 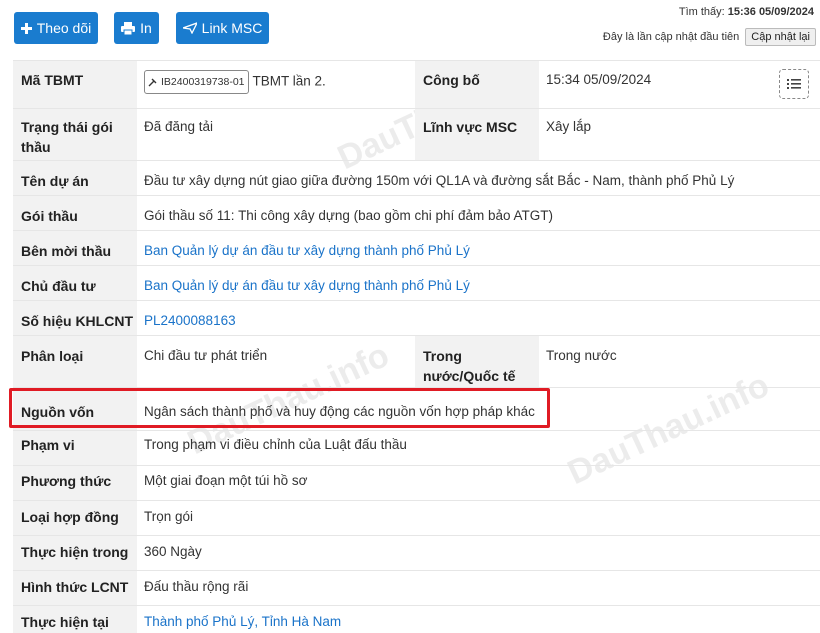 What do you see at coordinates (67, 127) in the screenshot?
I see `row-label-line: Trạng thái gói` at bounding box center [67, 127].